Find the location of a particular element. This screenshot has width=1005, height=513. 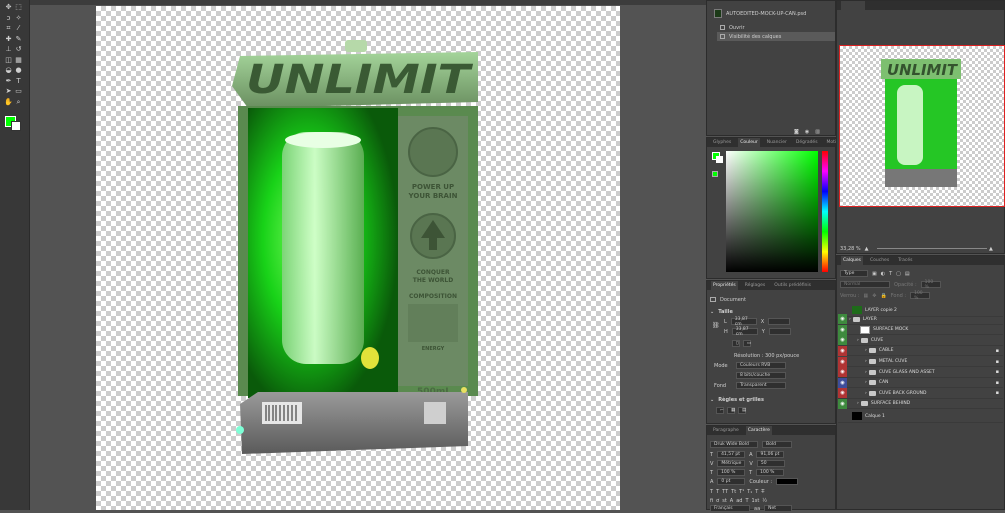

tab-layers: Calques is located at coordinates (852, 260).